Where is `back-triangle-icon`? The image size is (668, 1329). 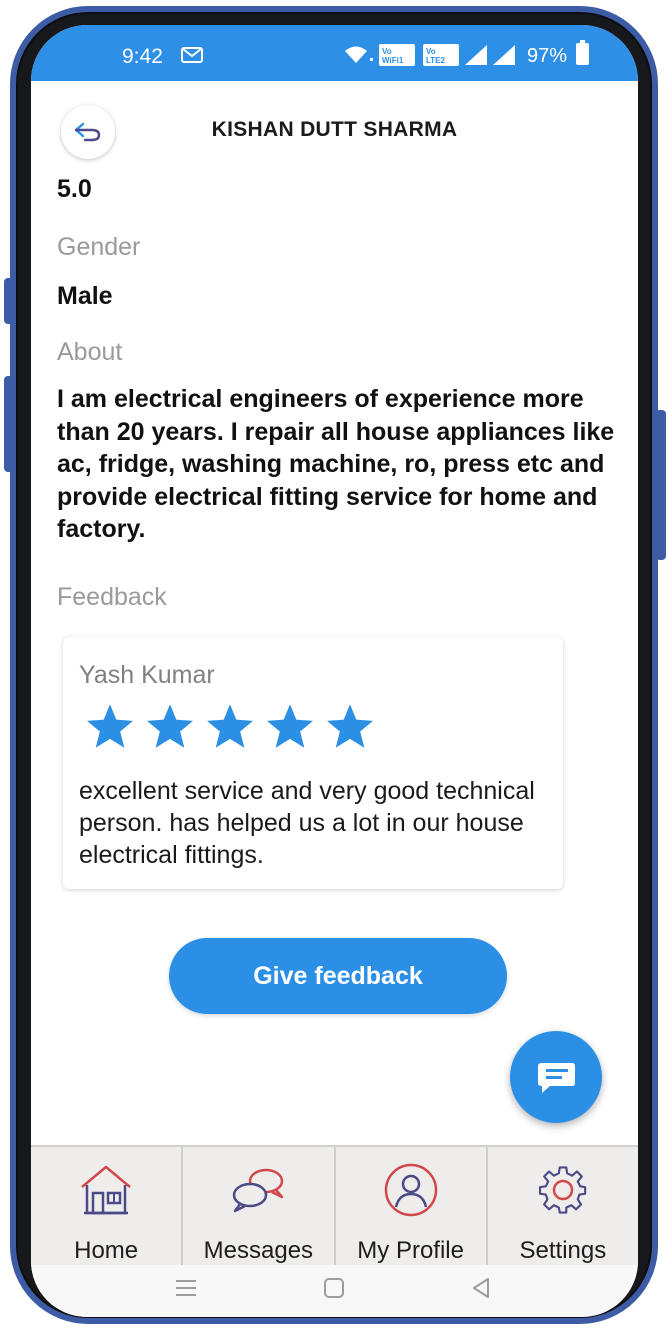 back-triangle-icon is located at coordinates (481, 1288).